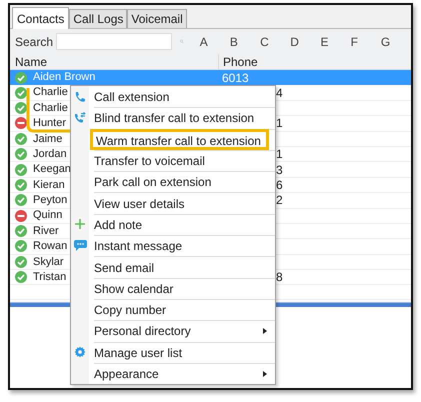 This screenshot has height=402, width=421. What do you see at coordinates (49, 124) in the screenshot?
I see `contact-name: Hunter` at bounding box center [49, 124].